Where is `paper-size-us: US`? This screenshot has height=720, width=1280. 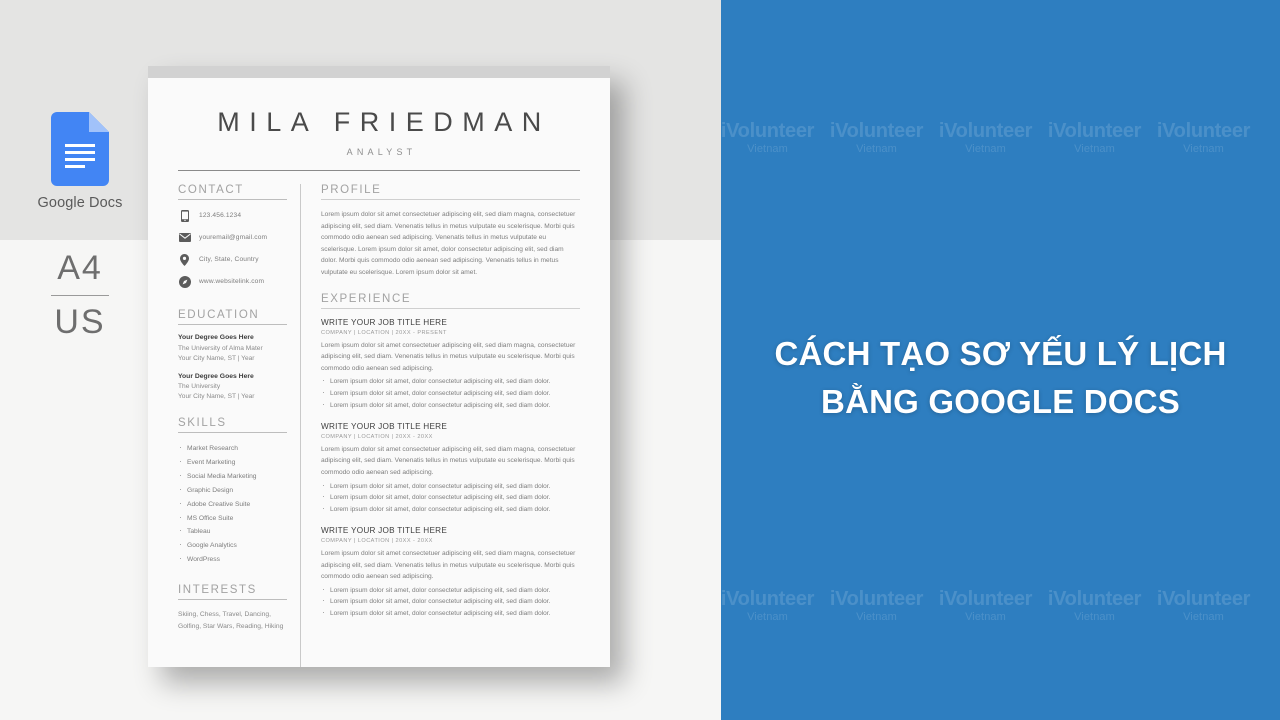 paper-size-us: US is located at coordinates (80, 322).